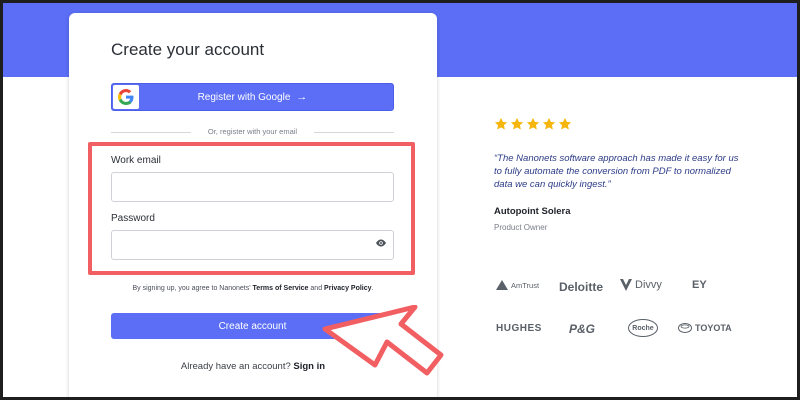  What do you see at coordinates (281, 288) in the screenshot?
I see `terms-of-service-link: Terms of Service` at bounding box center [281, 288].